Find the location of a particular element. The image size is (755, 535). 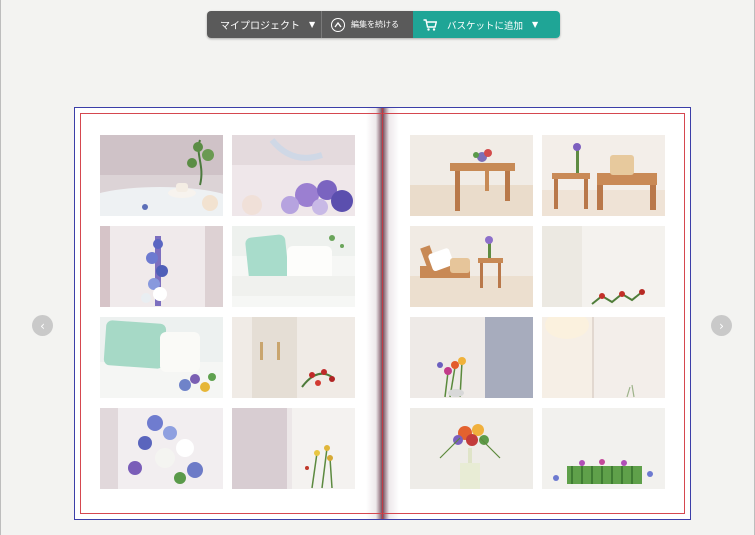

chevron-right-icon: › is located at coordinates (721, 325).